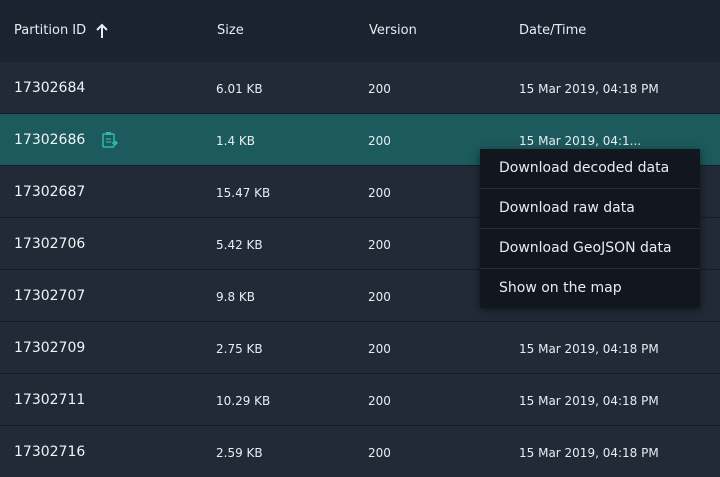  What do you see at coordinates (393, 31) in the screenshot?
I see `column-header-version: Version` at bounding box center [393, 31].